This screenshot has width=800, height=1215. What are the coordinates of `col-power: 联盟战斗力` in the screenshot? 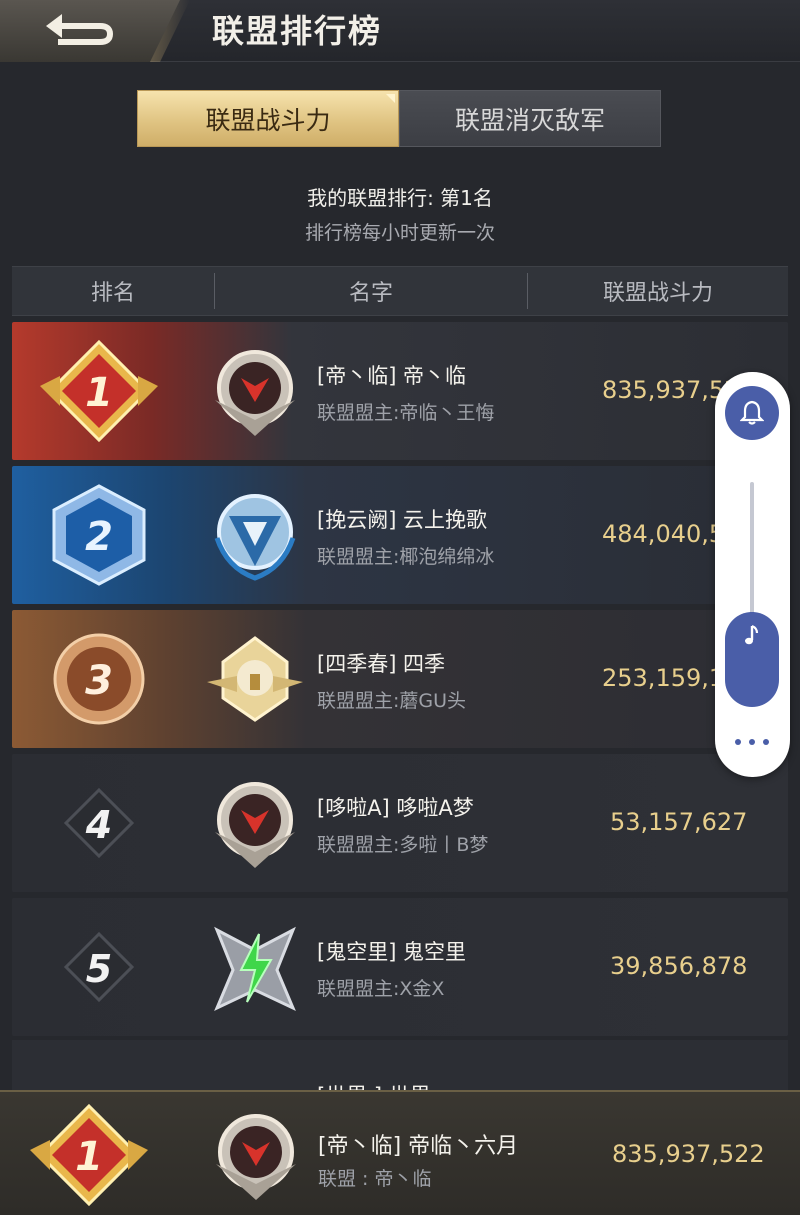 It's located at (657, 293).